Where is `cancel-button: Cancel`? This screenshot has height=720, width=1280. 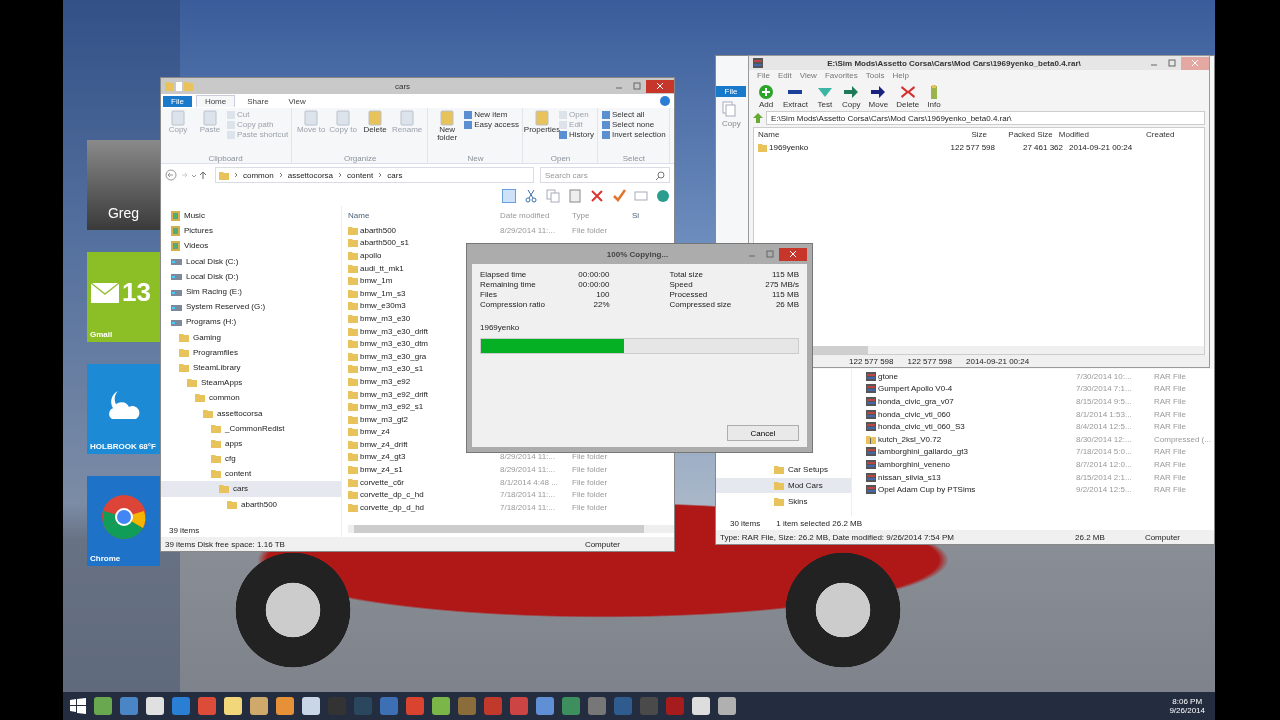
cancel-button: Cancel is located at coordinates (763, 433).